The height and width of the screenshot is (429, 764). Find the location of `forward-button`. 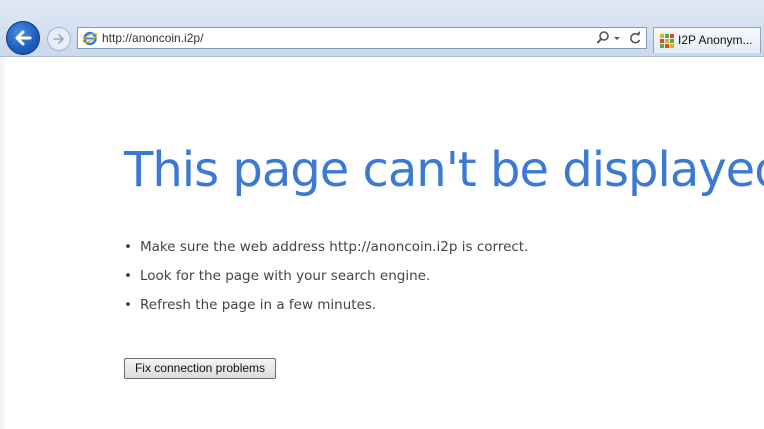

forward-button is located at coordinates (59, 39).